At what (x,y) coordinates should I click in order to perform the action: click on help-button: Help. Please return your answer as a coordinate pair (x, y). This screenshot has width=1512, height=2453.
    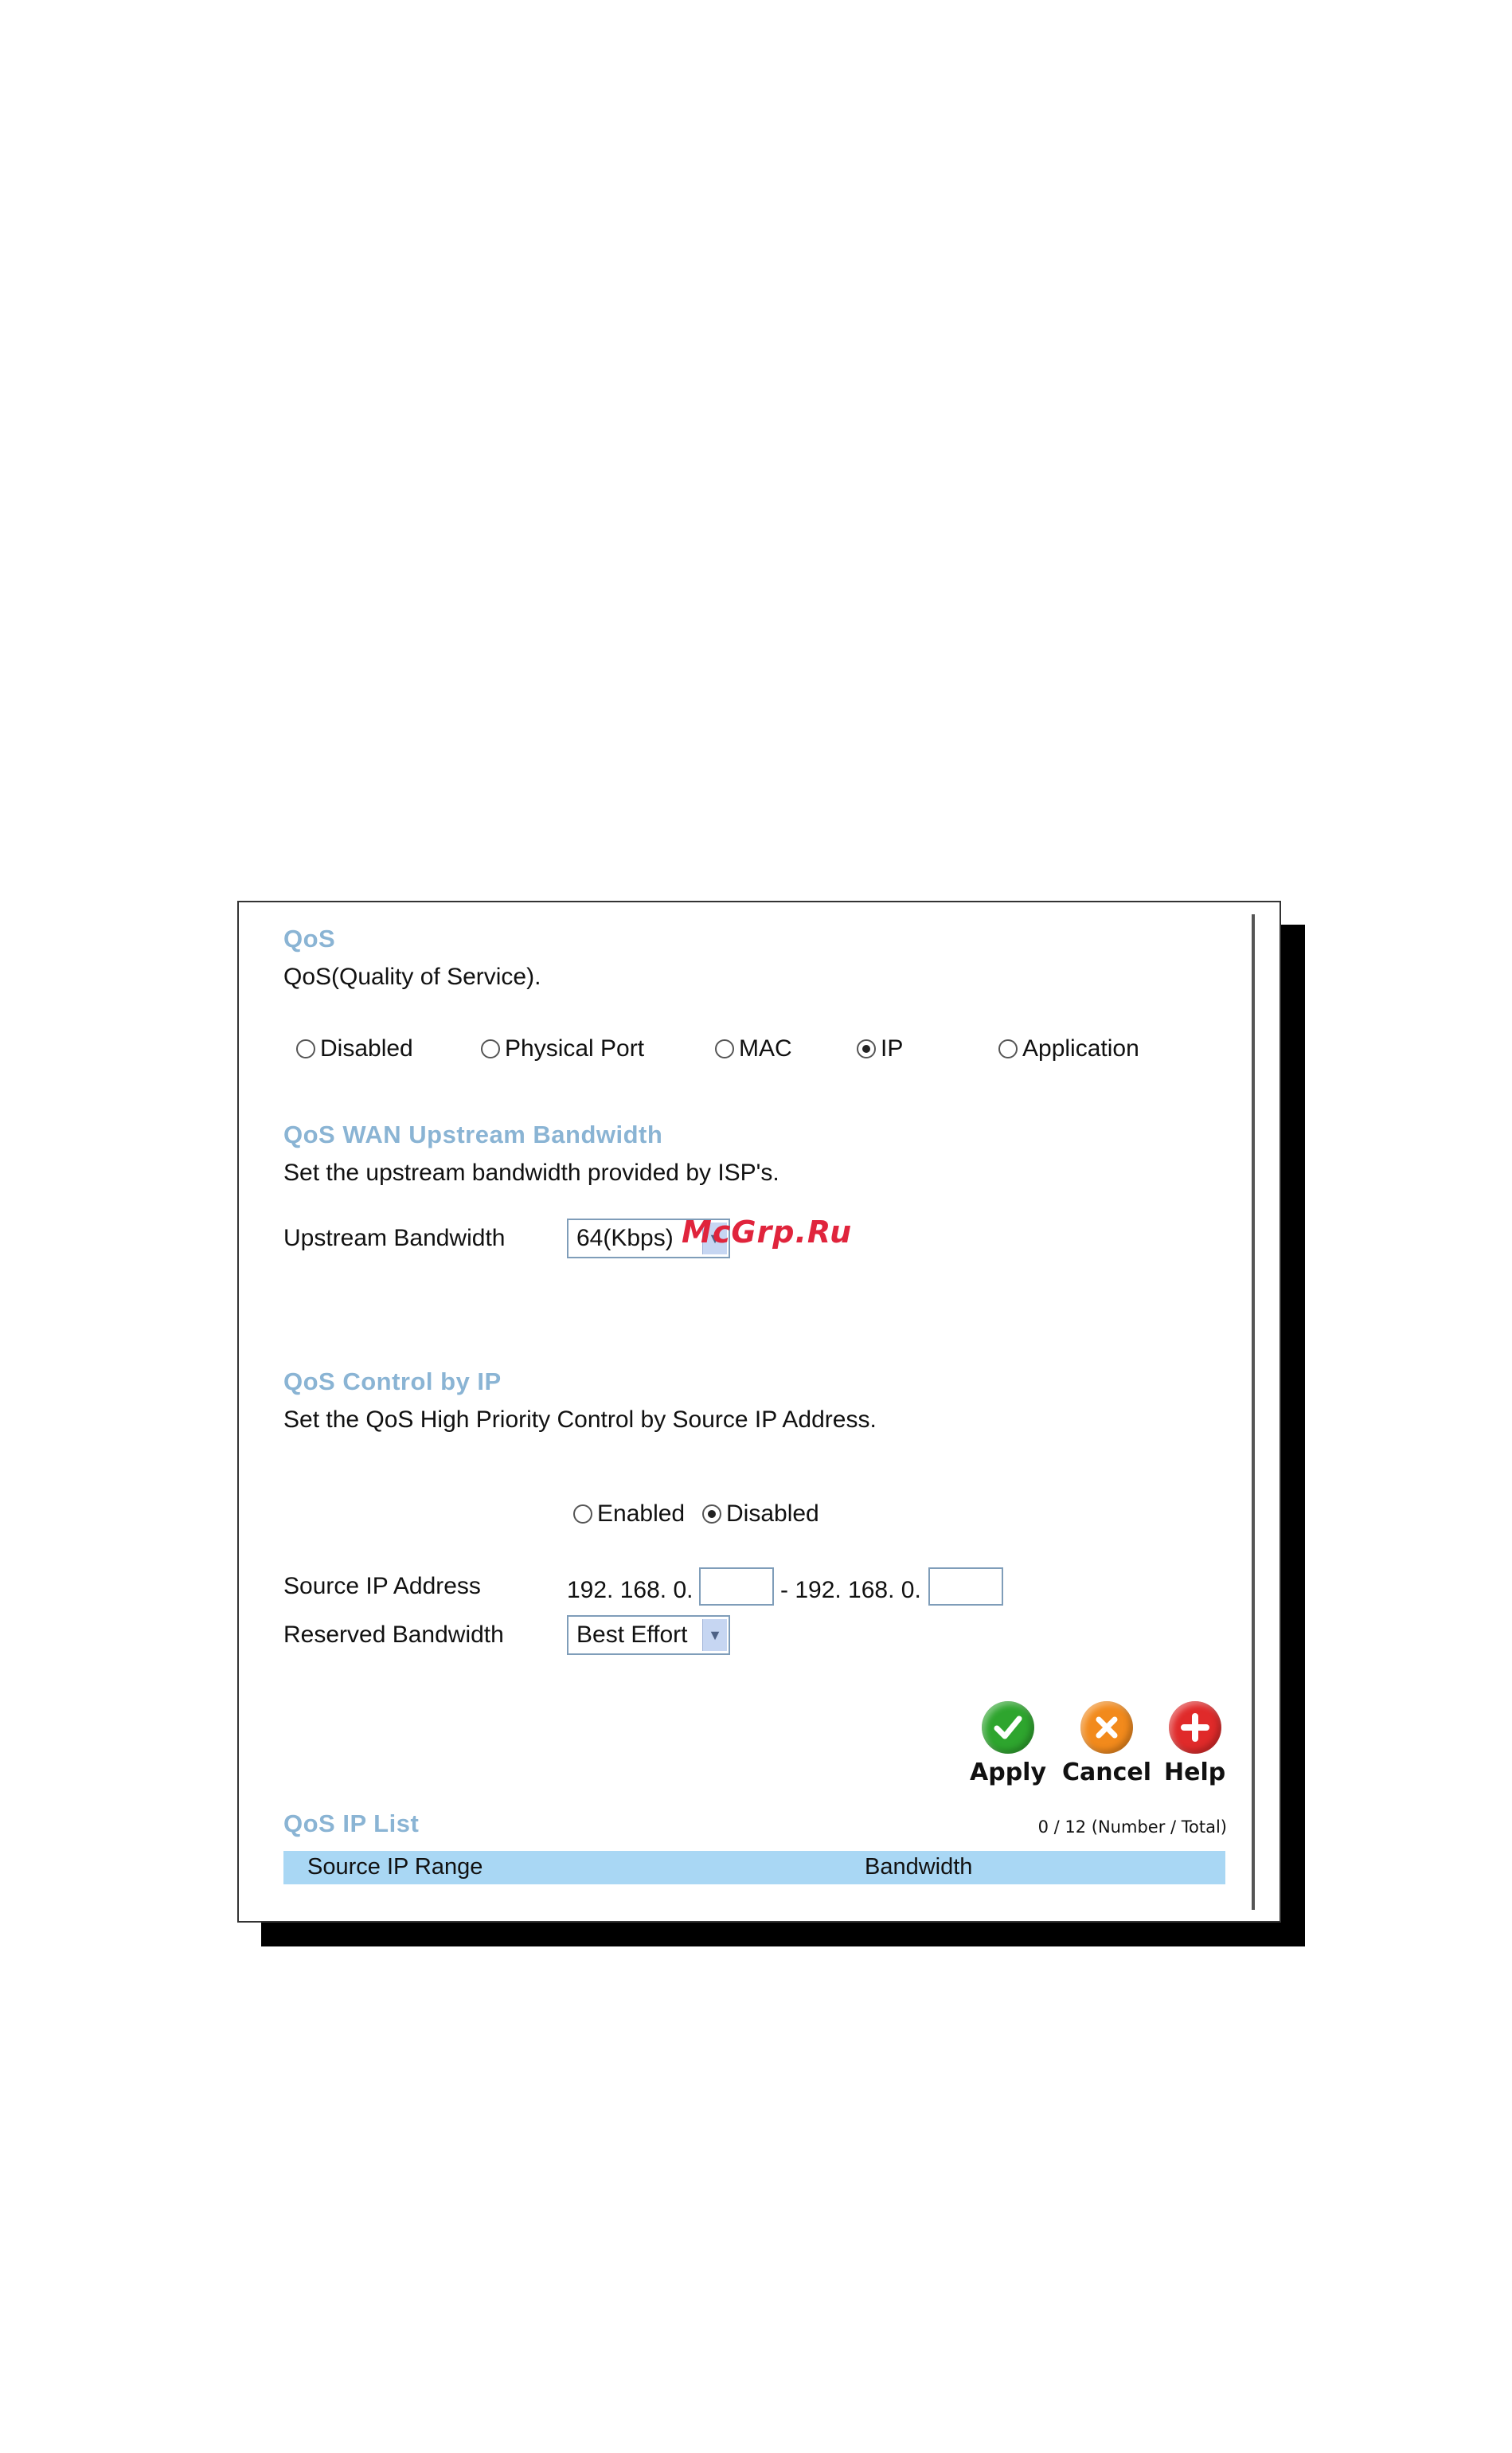
    Looking at the image, I should click on (1194, 1743).